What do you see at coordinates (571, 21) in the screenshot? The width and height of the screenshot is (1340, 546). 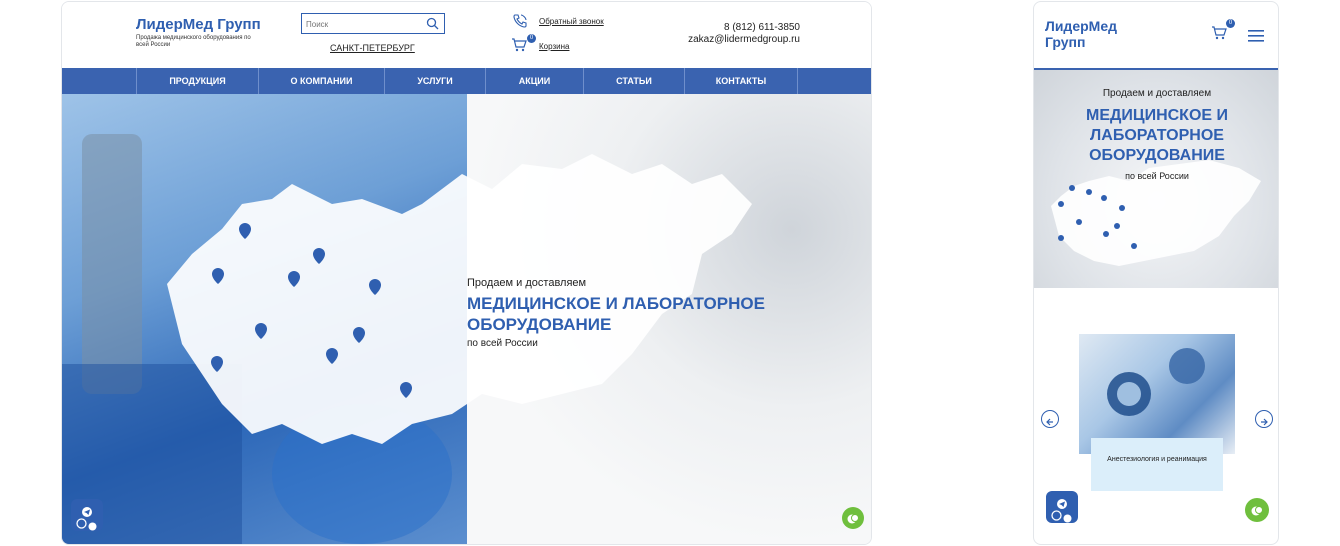 I see `callback-link: Обратный звонок` at bounding box center [571, 21].